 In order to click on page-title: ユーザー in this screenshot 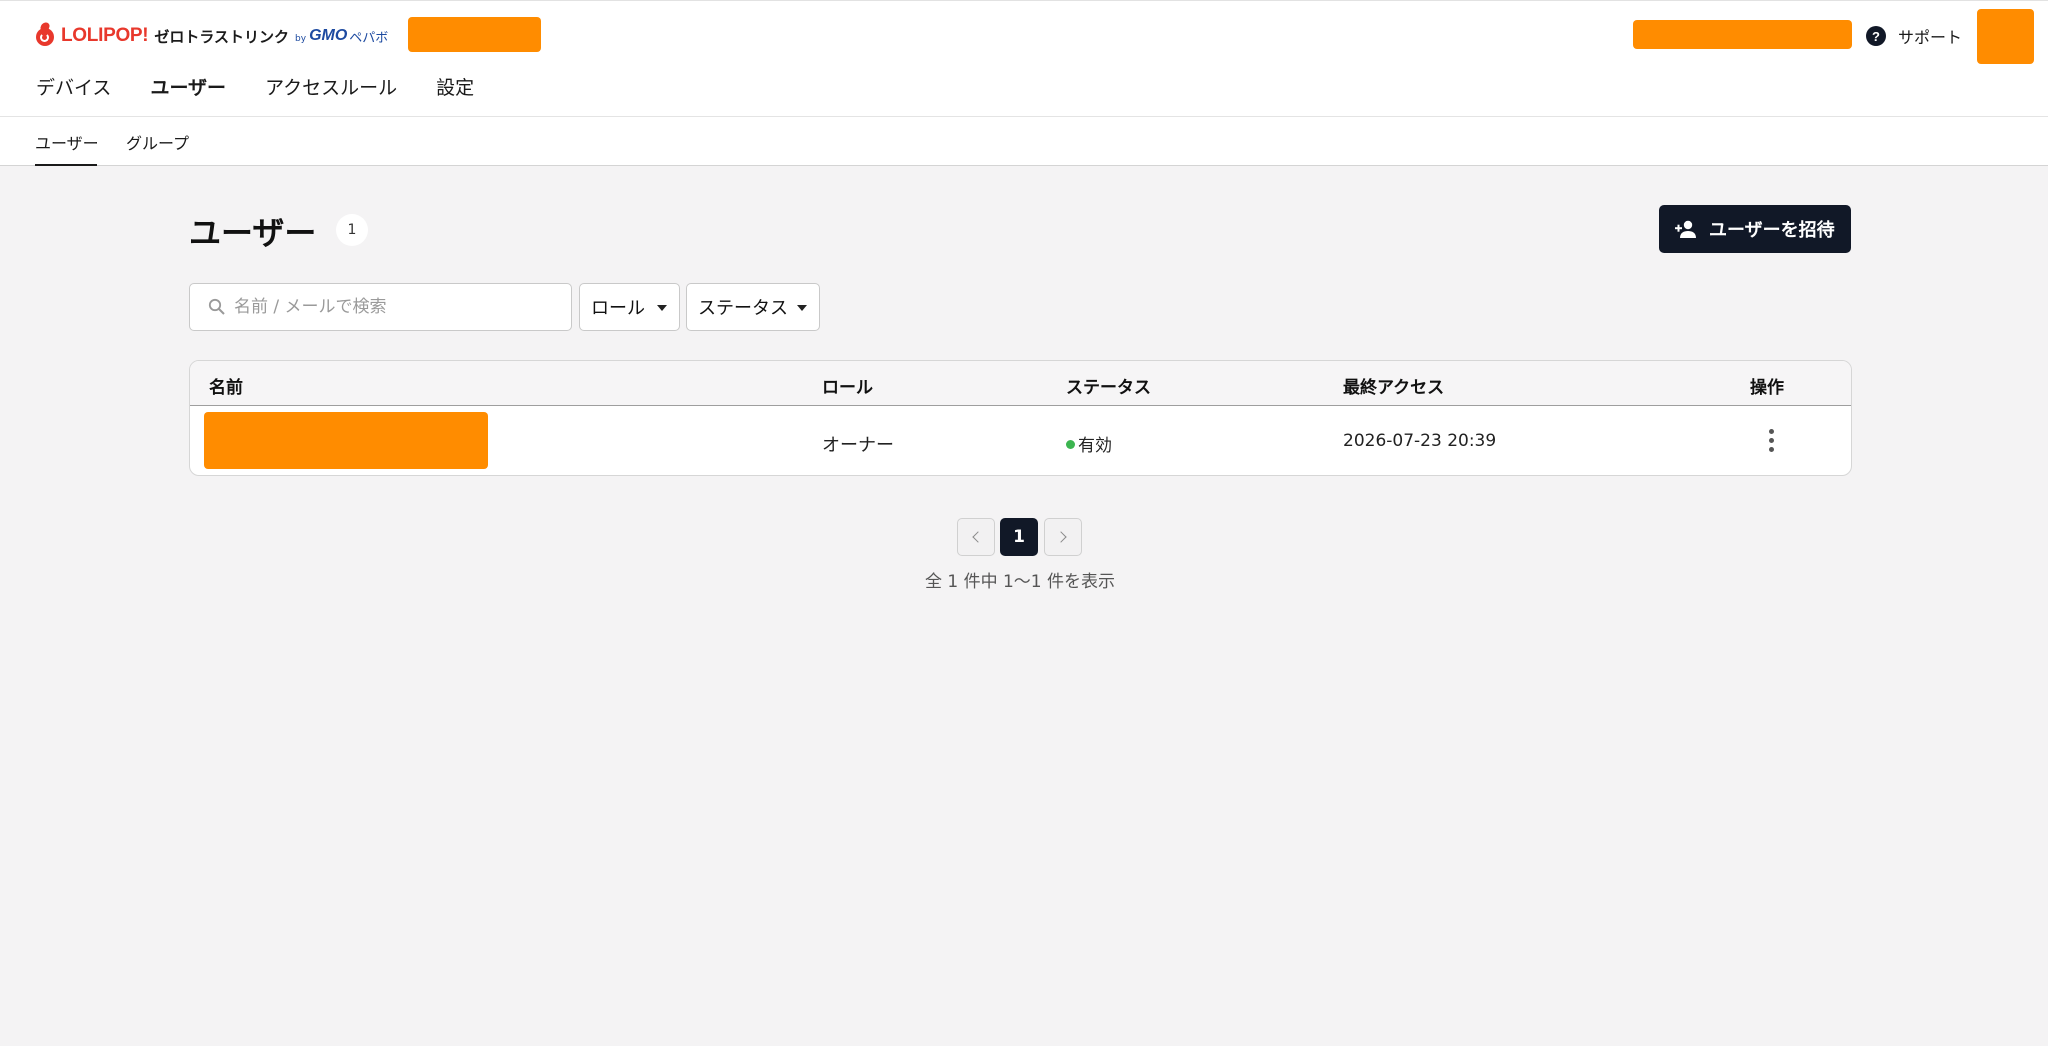, I will do `click(253, 233)`.